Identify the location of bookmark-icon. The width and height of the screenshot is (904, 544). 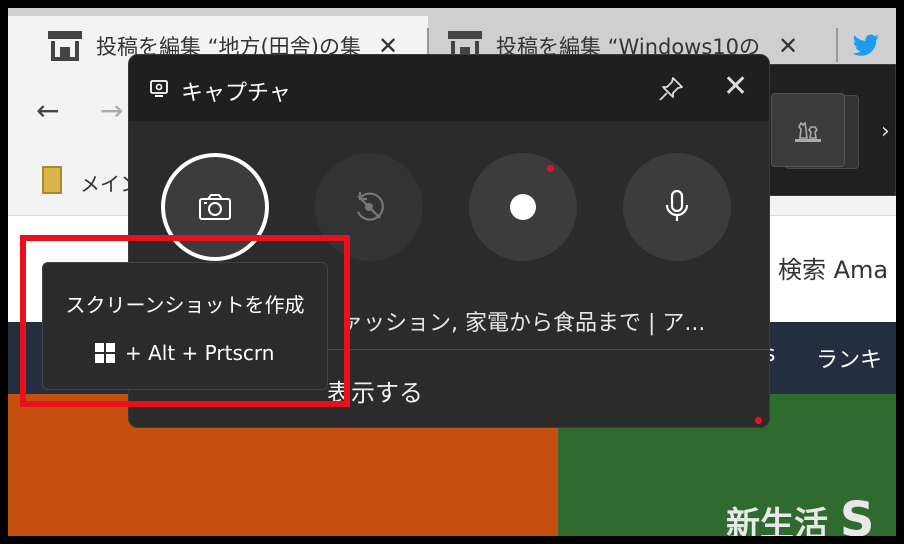
(52, 180).